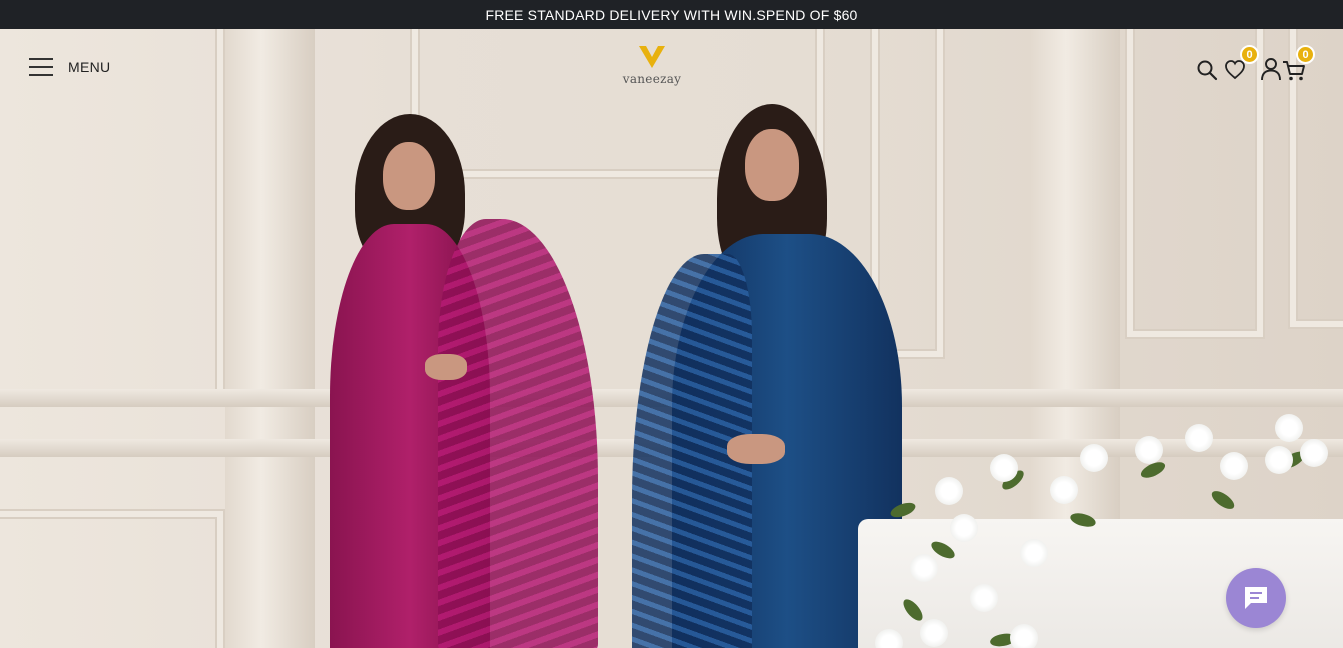 This screenshot has width=1343, height=648. I want to click on hamburger-icon, so click(41, 67).